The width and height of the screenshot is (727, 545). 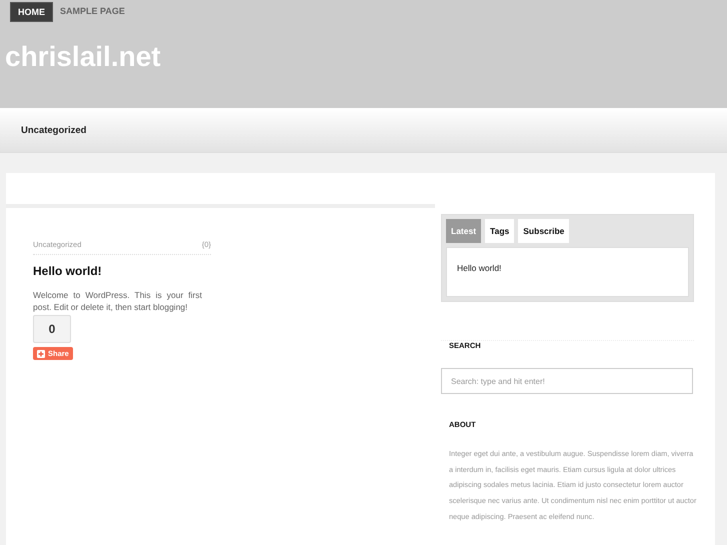 I want to click on plus-icon, so click(x=41, y=354).